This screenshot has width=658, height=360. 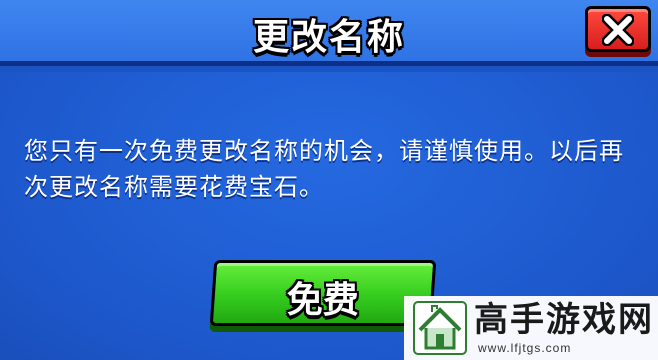 I want to click on house-logo-icon, so click(x=440, y=328).